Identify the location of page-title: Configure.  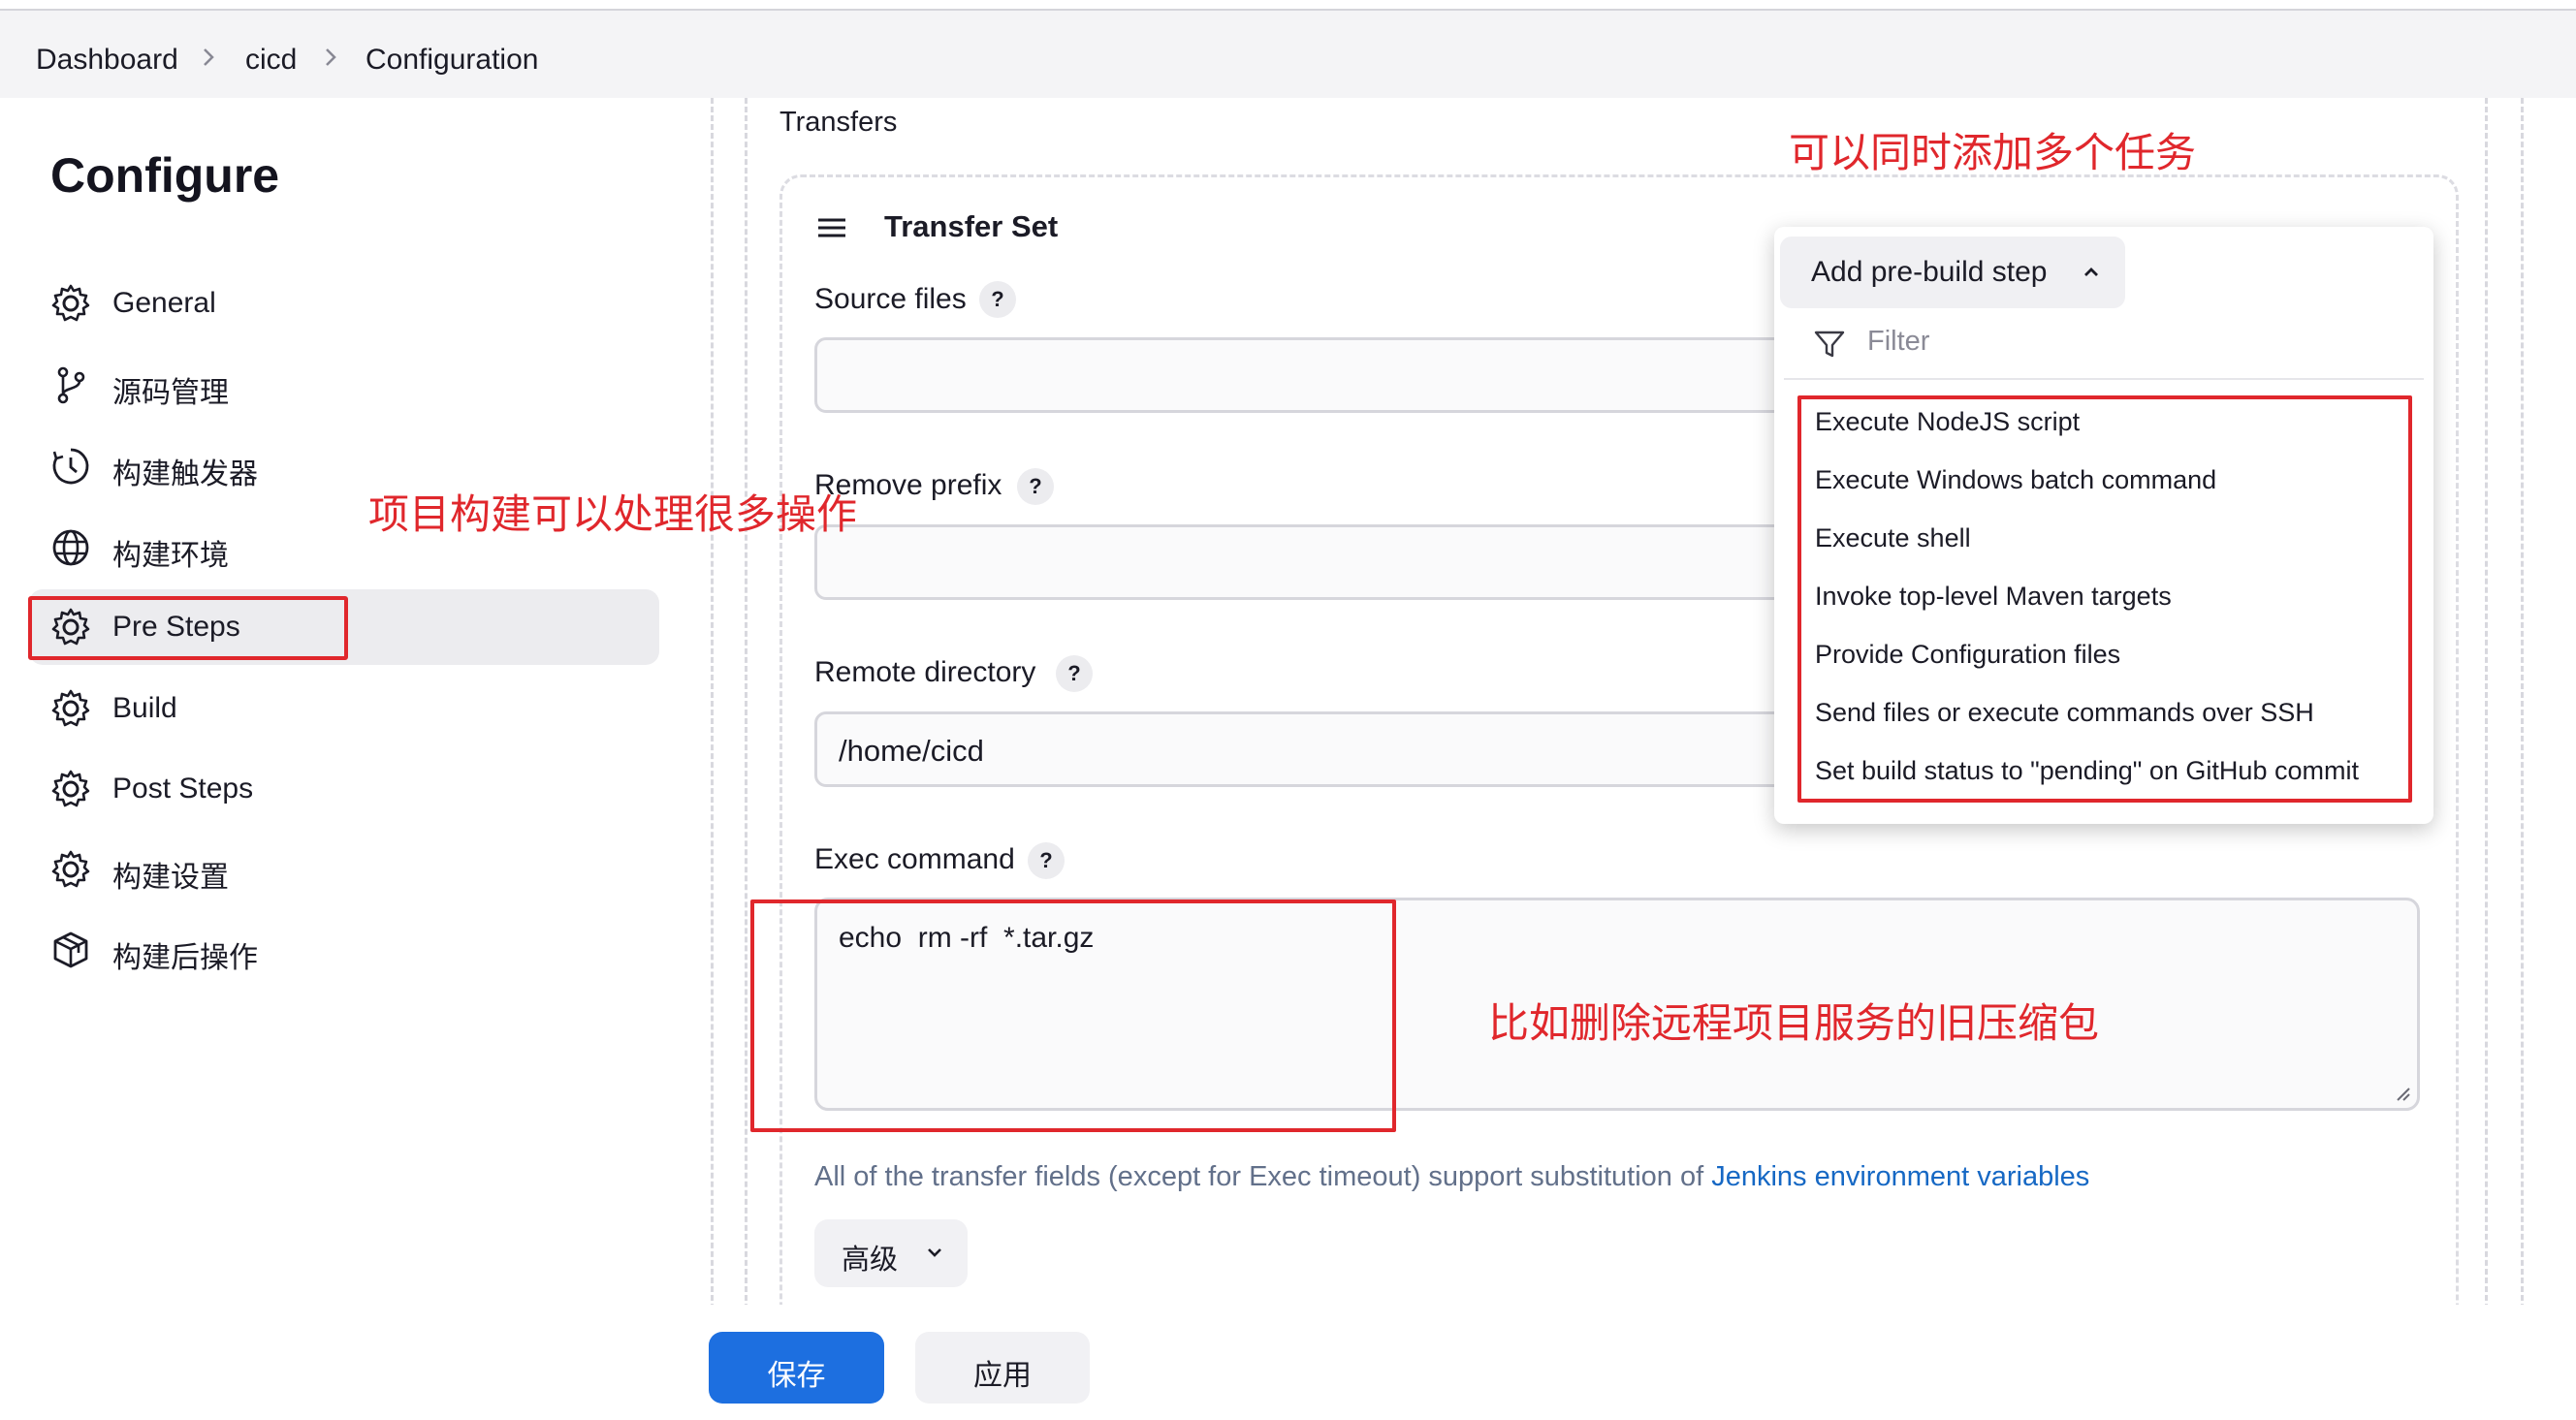
(165, 176).